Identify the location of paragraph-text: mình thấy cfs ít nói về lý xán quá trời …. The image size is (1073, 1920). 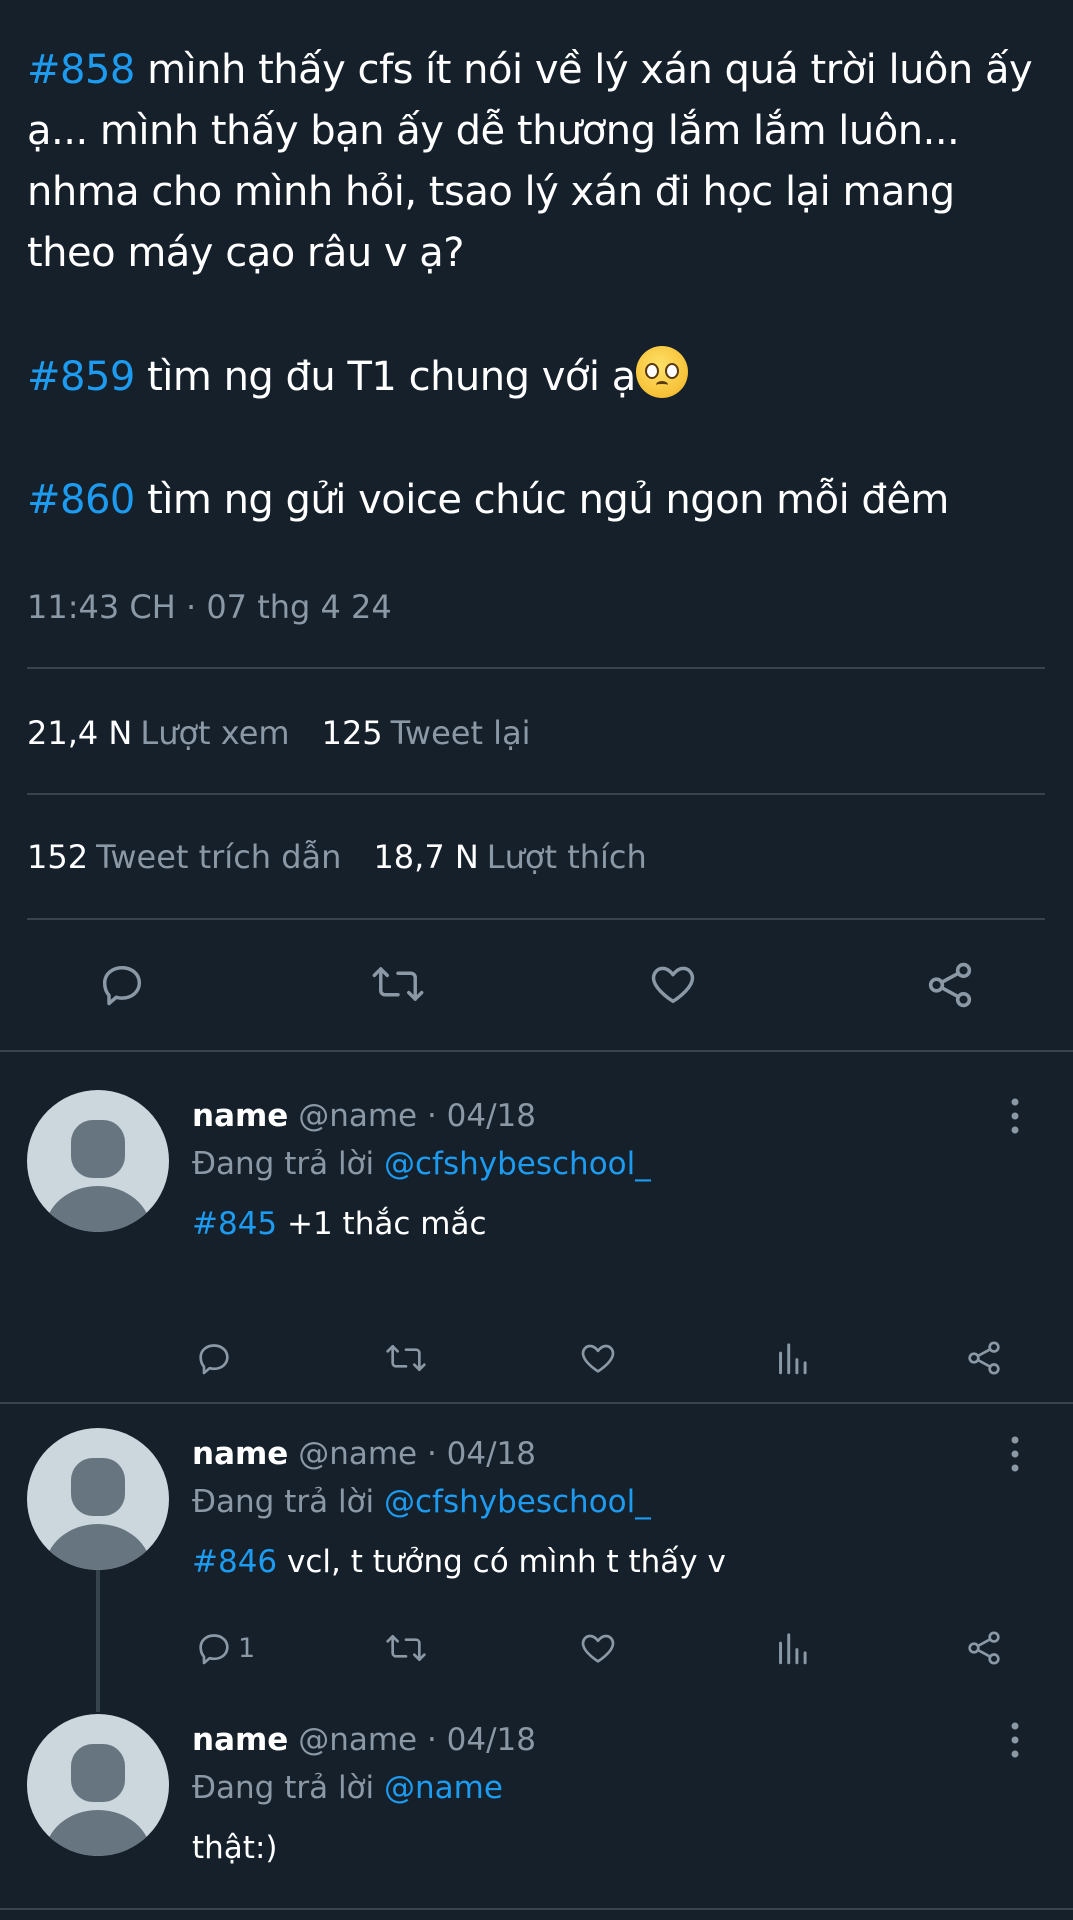
(530, 161).